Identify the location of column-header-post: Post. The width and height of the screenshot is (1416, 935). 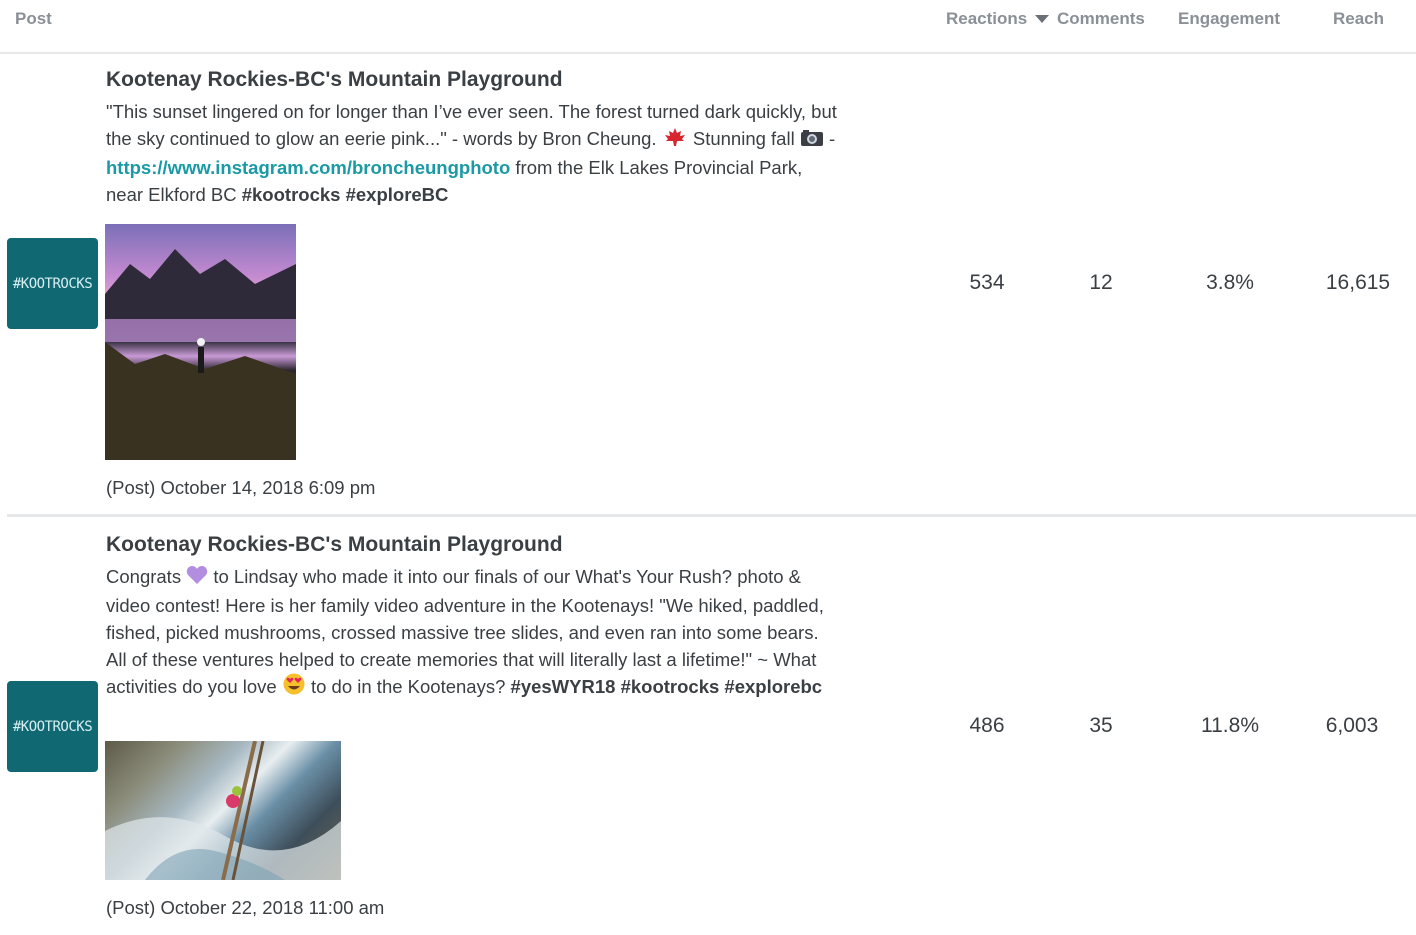
(33, 19).